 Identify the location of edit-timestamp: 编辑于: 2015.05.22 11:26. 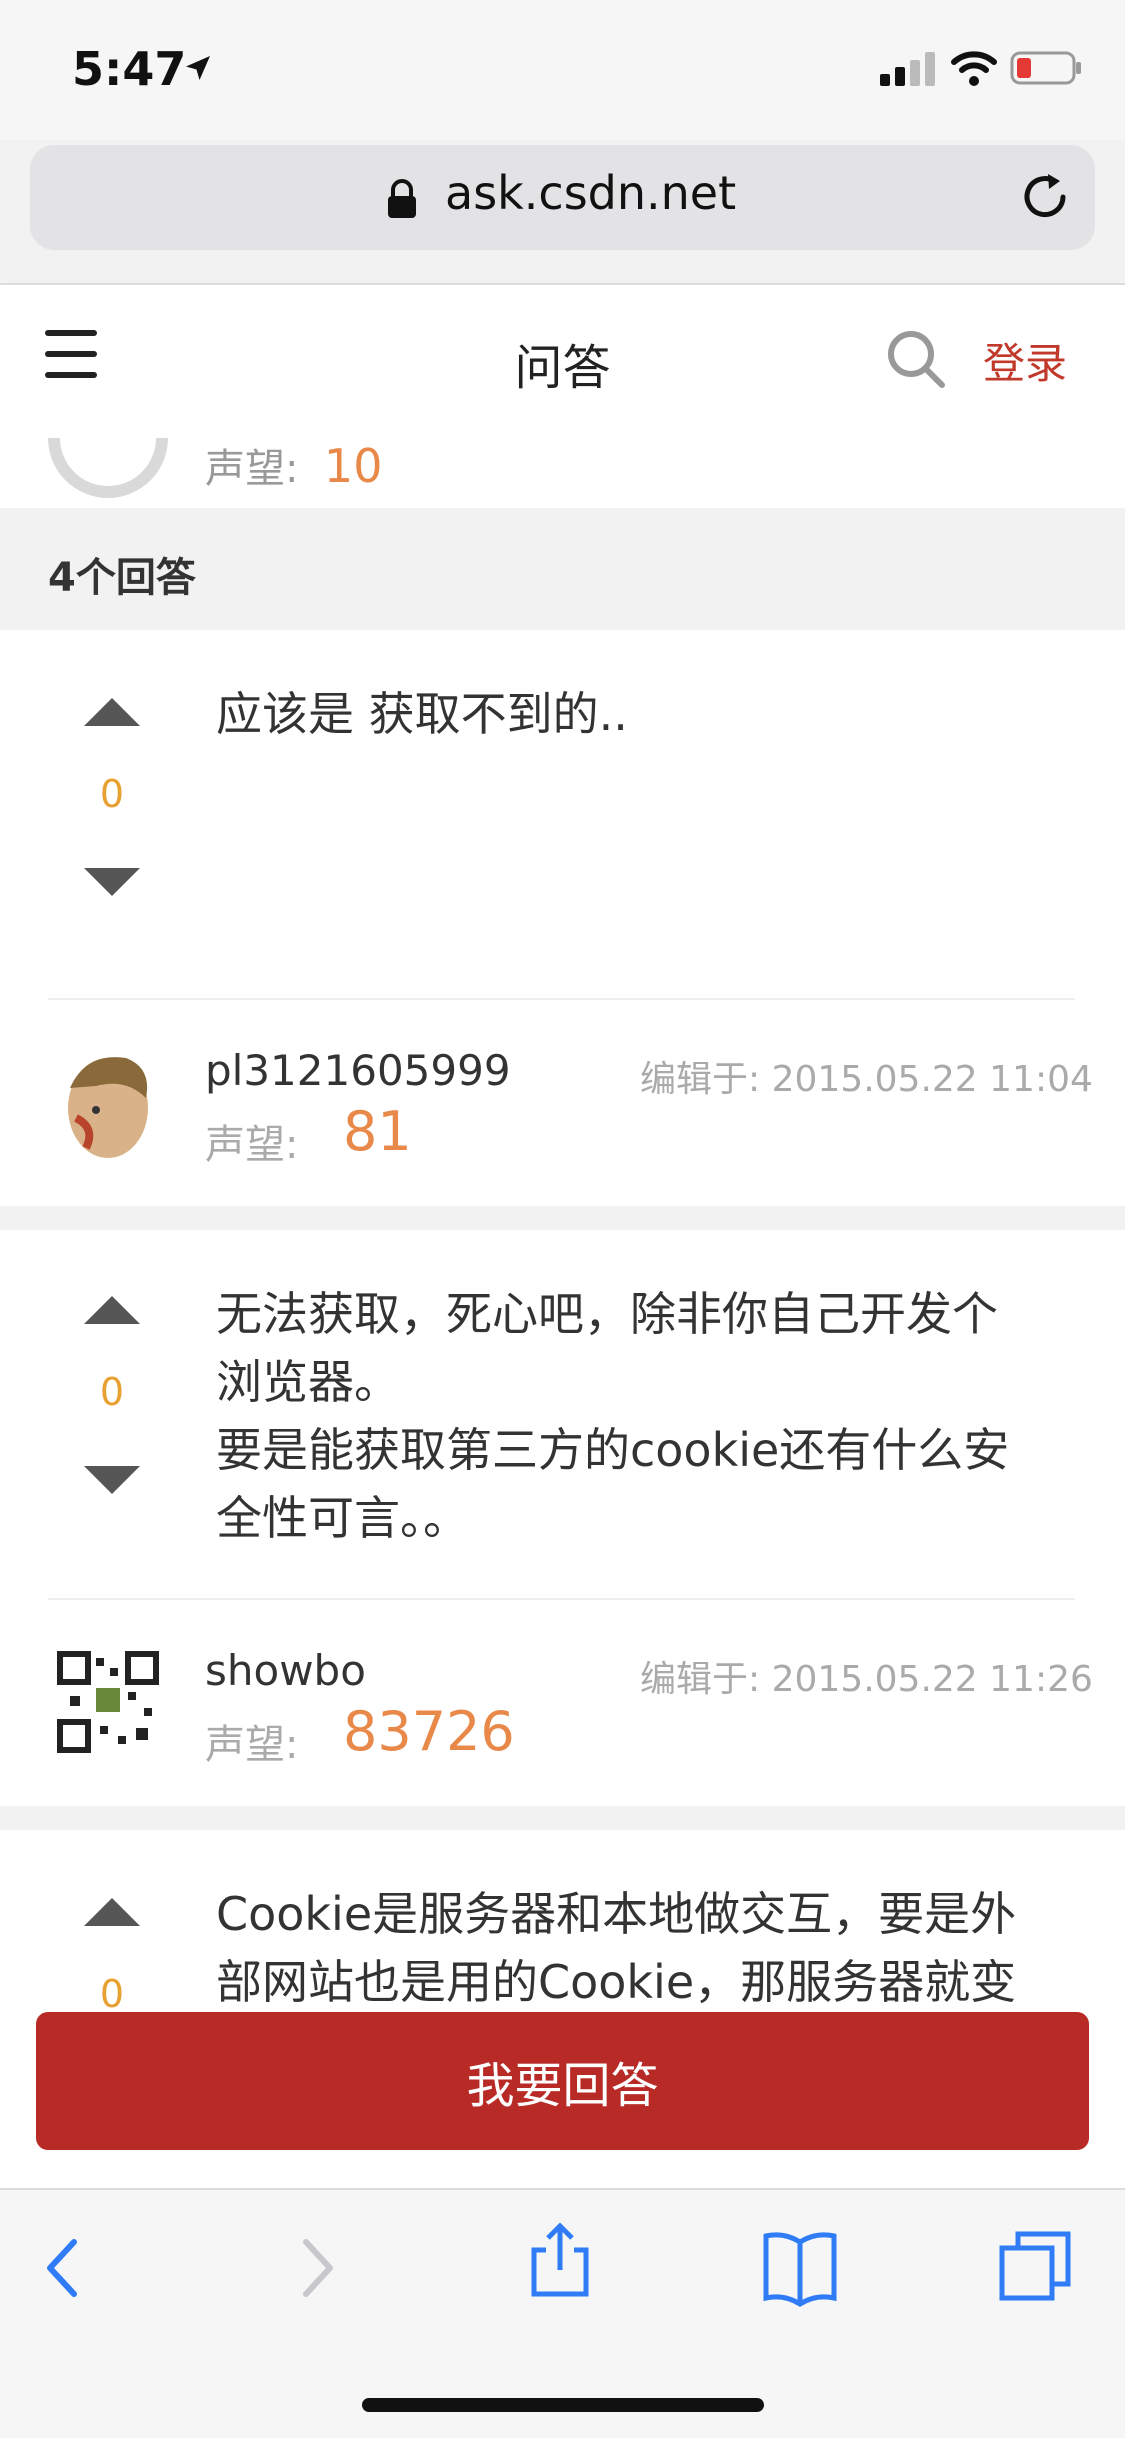
(866, 1679).